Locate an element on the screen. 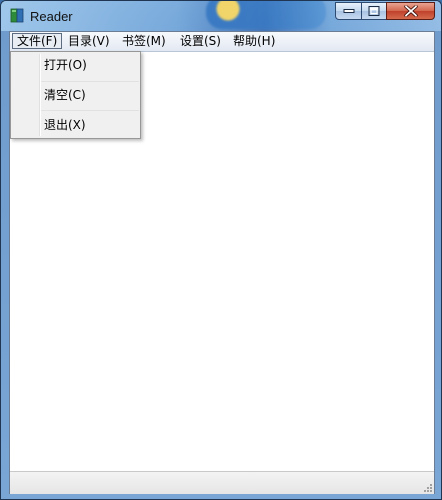  menu-bar: 文件(F) 目录(V) 书签(M) 设置(S) 帮助(H) is located at coordinates (222, 42).